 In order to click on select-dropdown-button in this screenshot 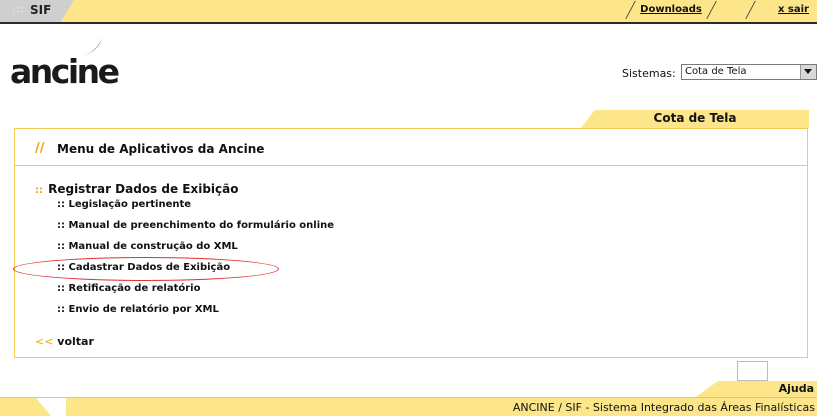, I will do `click(808, 72)`.